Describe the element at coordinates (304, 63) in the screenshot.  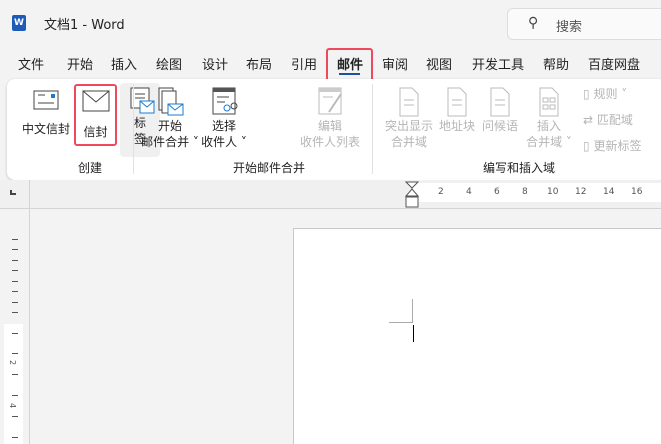
I see `tab-references: 引用` at that location.